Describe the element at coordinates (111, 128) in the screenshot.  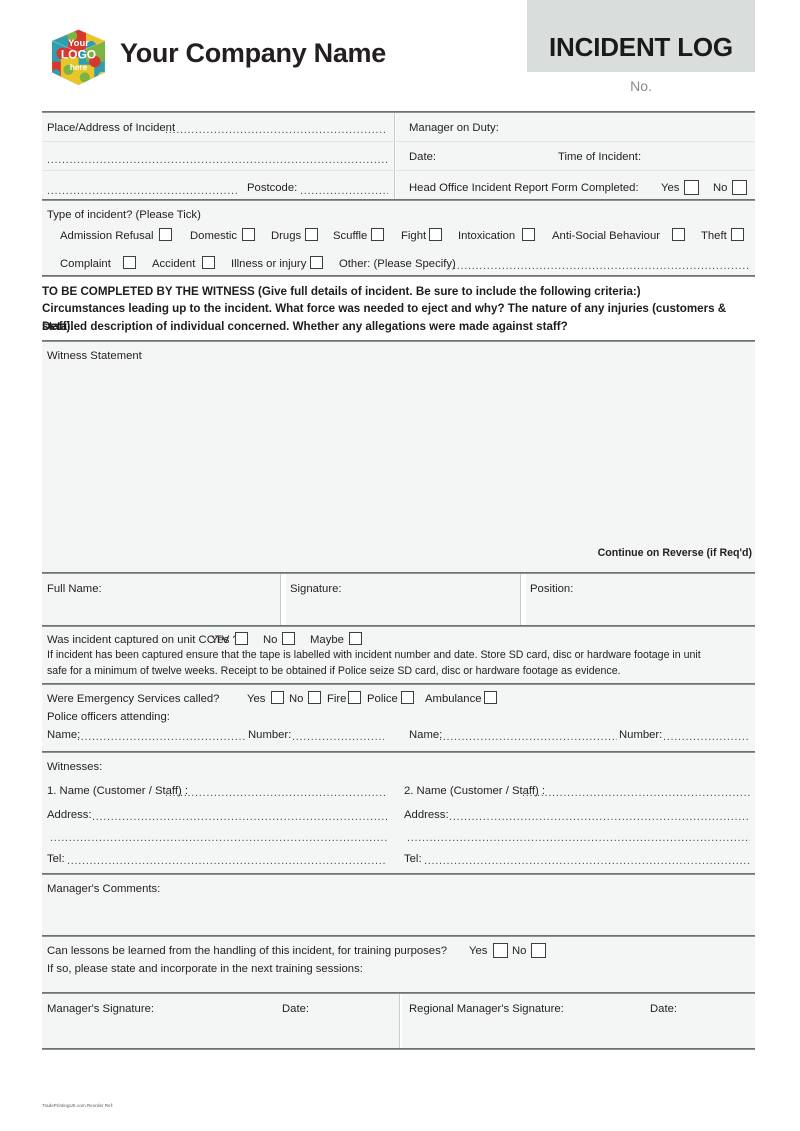
I see `place-address-label: Place/Address of Incident` at that location.